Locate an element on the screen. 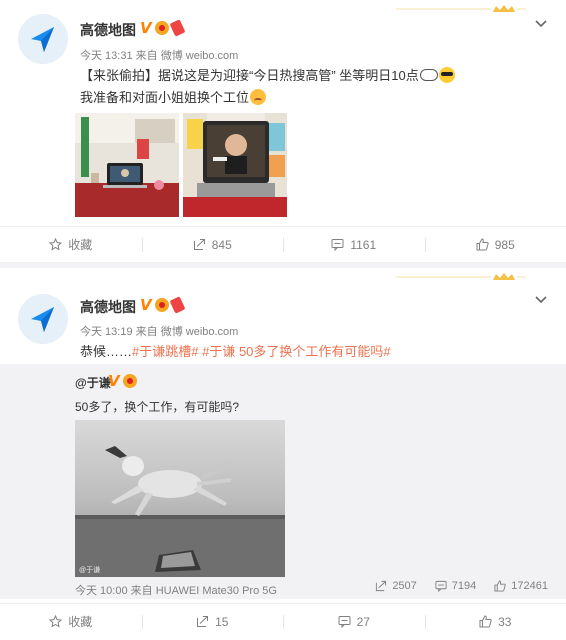 The height and width of the screenshot is (640, 566). repost-button: 845 is located at coordinates (212, 244).